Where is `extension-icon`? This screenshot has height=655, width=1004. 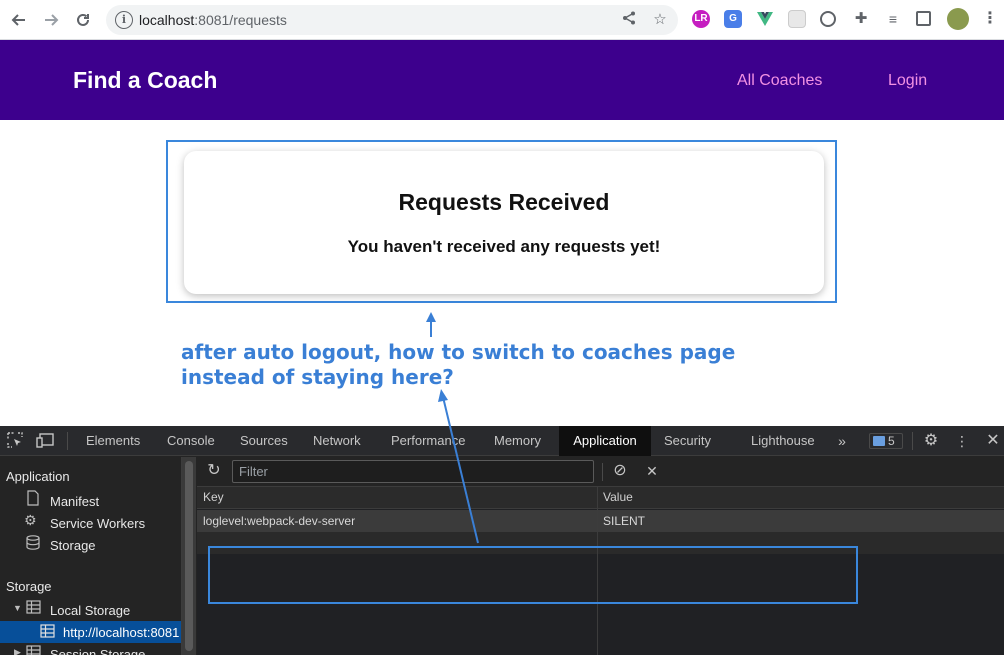
extension-icon is located at coordinates (797, 19).